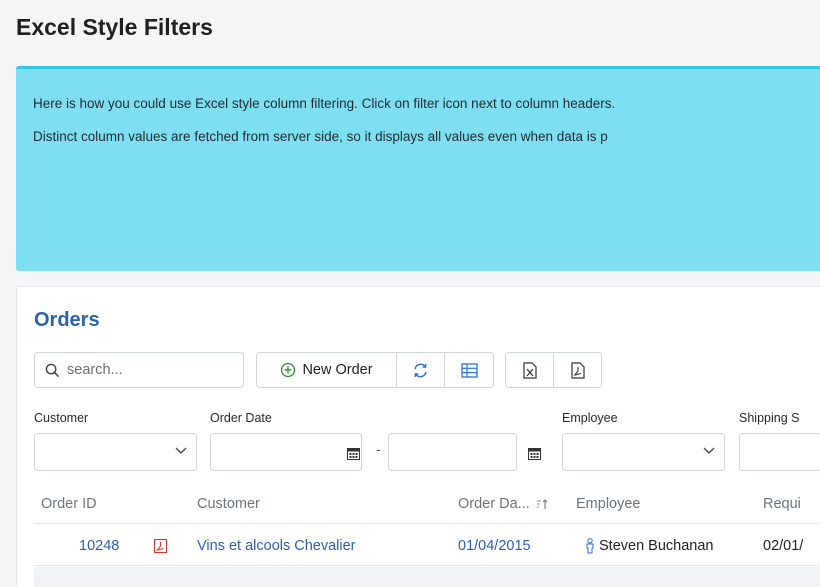 Image resolution: width=820 pixels, height=587 pixels. I want to click on filter-order-date-label: Order Date, so click(241, 418).